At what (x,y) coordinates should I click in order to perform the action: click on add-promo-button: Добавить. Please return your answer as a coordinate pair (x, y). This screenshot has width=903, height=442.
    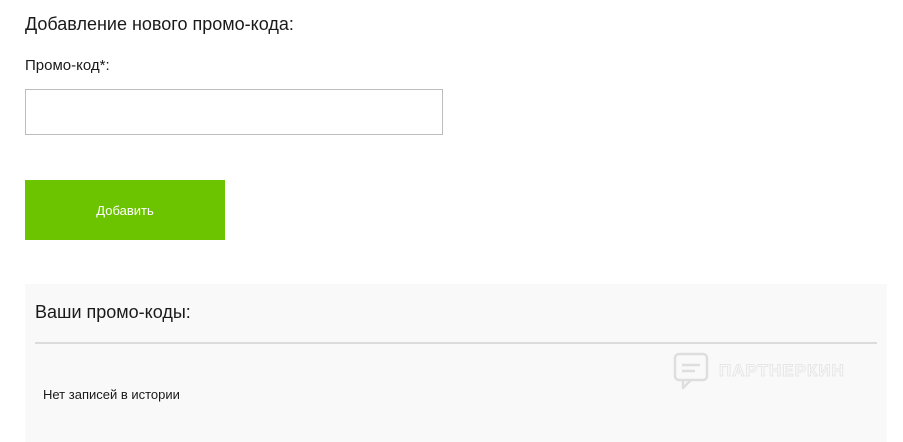
    Looking at the image, I should click on (125, 210).